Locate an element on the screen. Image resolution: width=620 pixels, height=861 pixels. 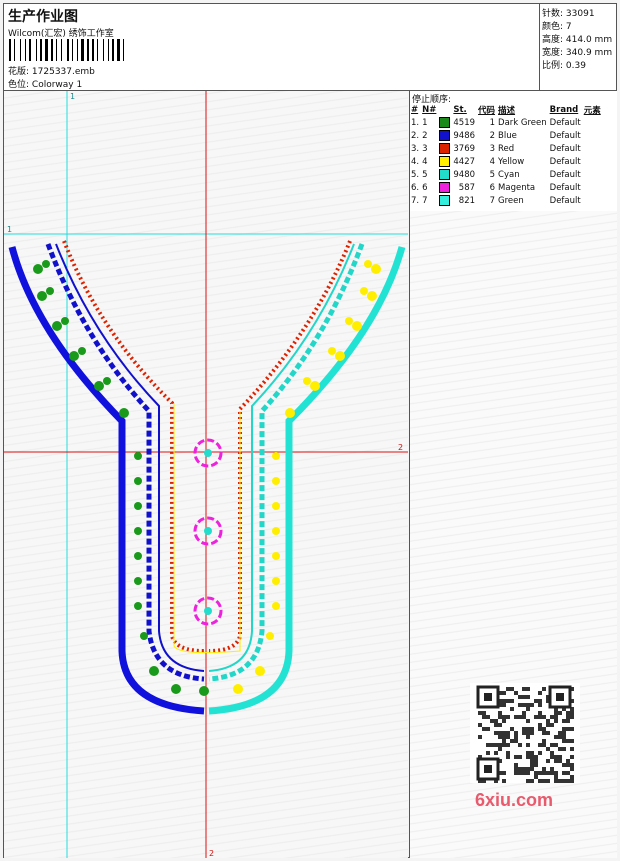
color-st: 4427 is located at coordinates (464, 161).